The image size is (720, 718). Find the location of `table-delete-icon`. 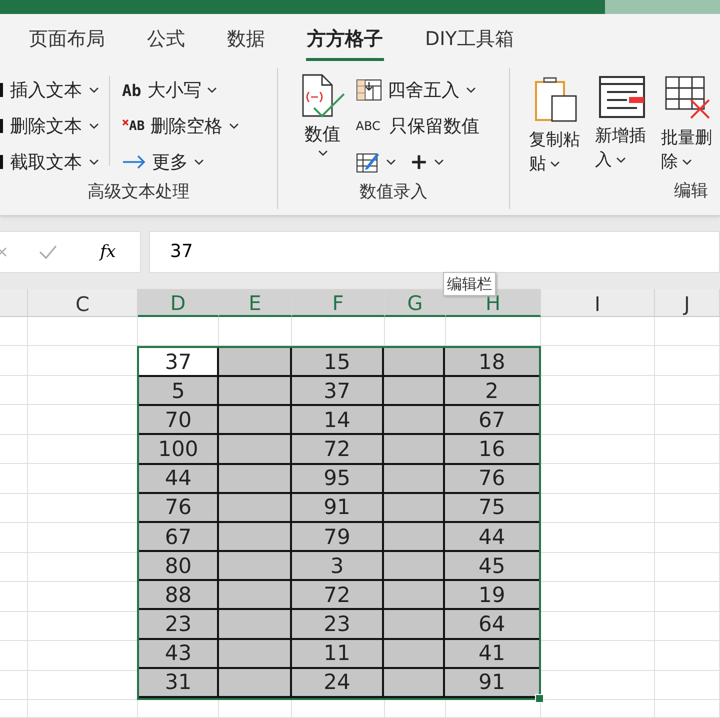

table-delete-icon is located at coordinates (688, 98).